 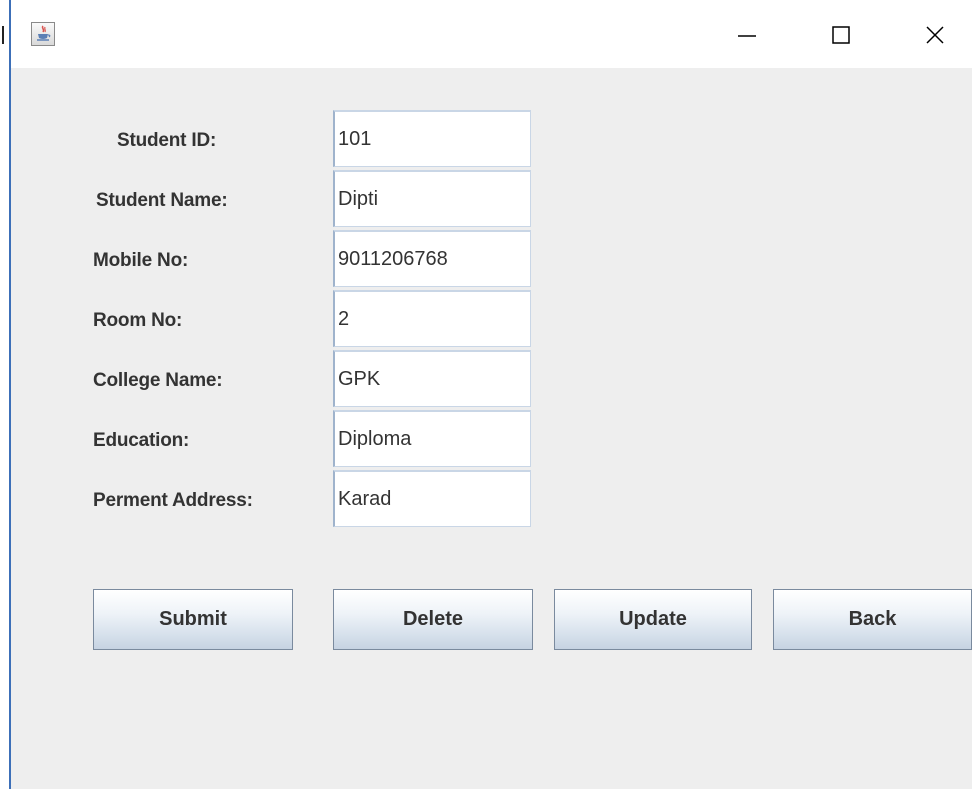 I want to click on student-id-field, so click(x=432, y=138).